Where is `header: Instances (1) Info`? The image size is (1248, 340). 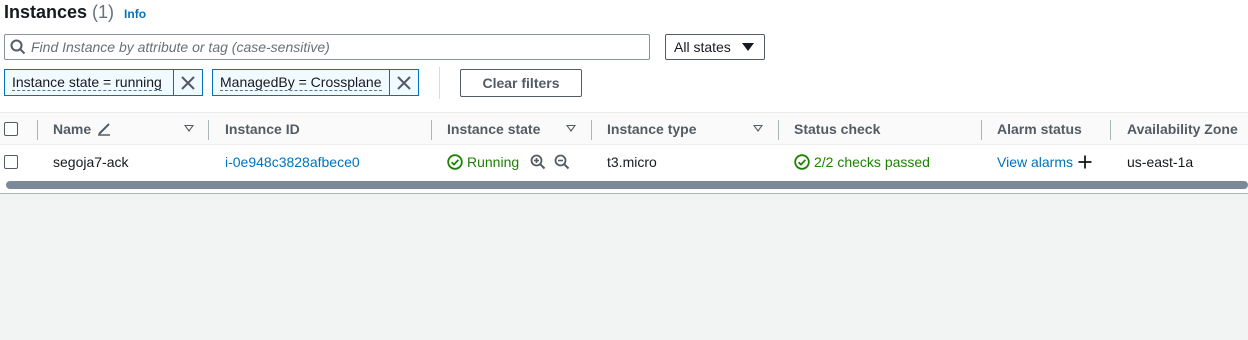
header: Instances (1) Info is located at coordinates (75, 13).